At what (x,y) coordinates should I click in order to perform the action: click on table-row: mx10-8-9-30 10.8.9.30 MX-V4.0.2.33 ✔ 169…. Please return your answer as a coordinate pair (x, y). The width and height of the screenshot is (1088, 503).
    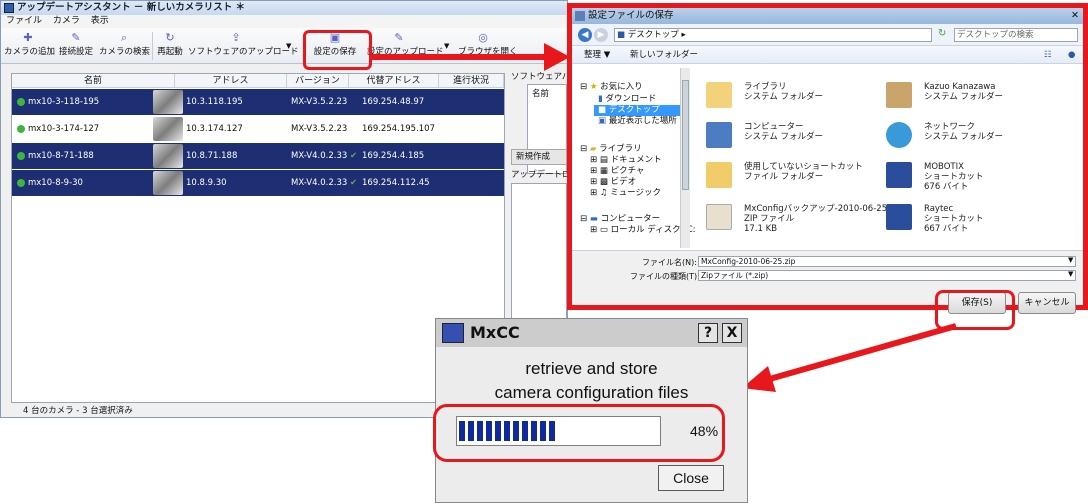
    Looking at the image, I should click on (258, 183).